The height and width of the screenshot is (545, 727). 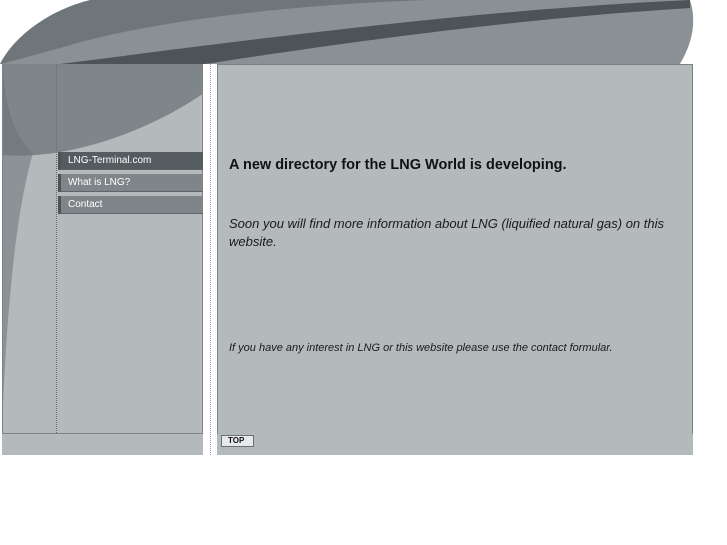 I want to click on sidebar-dotted-divider, so click(x=56, y=249).